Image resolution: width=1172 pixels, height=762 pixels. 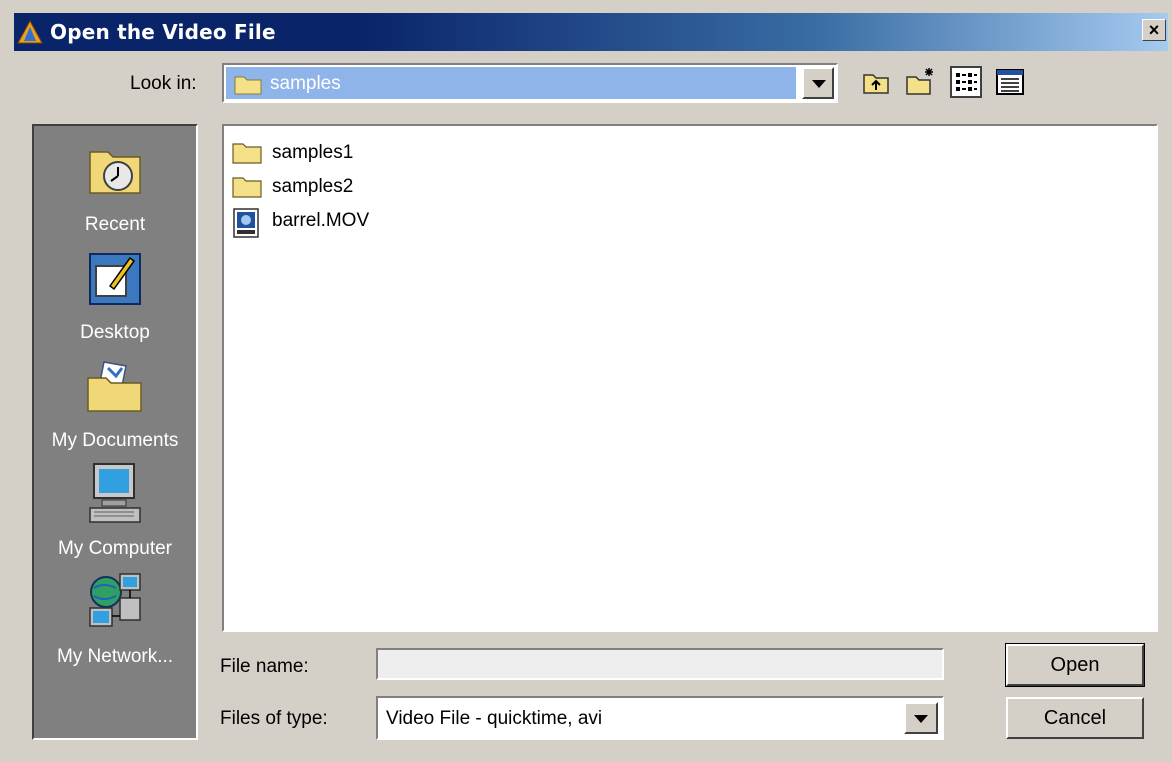 What do you see at coordinates (966, 82) in the screenshot?
I see `list-view-icon` at bounding box center [966, 82].